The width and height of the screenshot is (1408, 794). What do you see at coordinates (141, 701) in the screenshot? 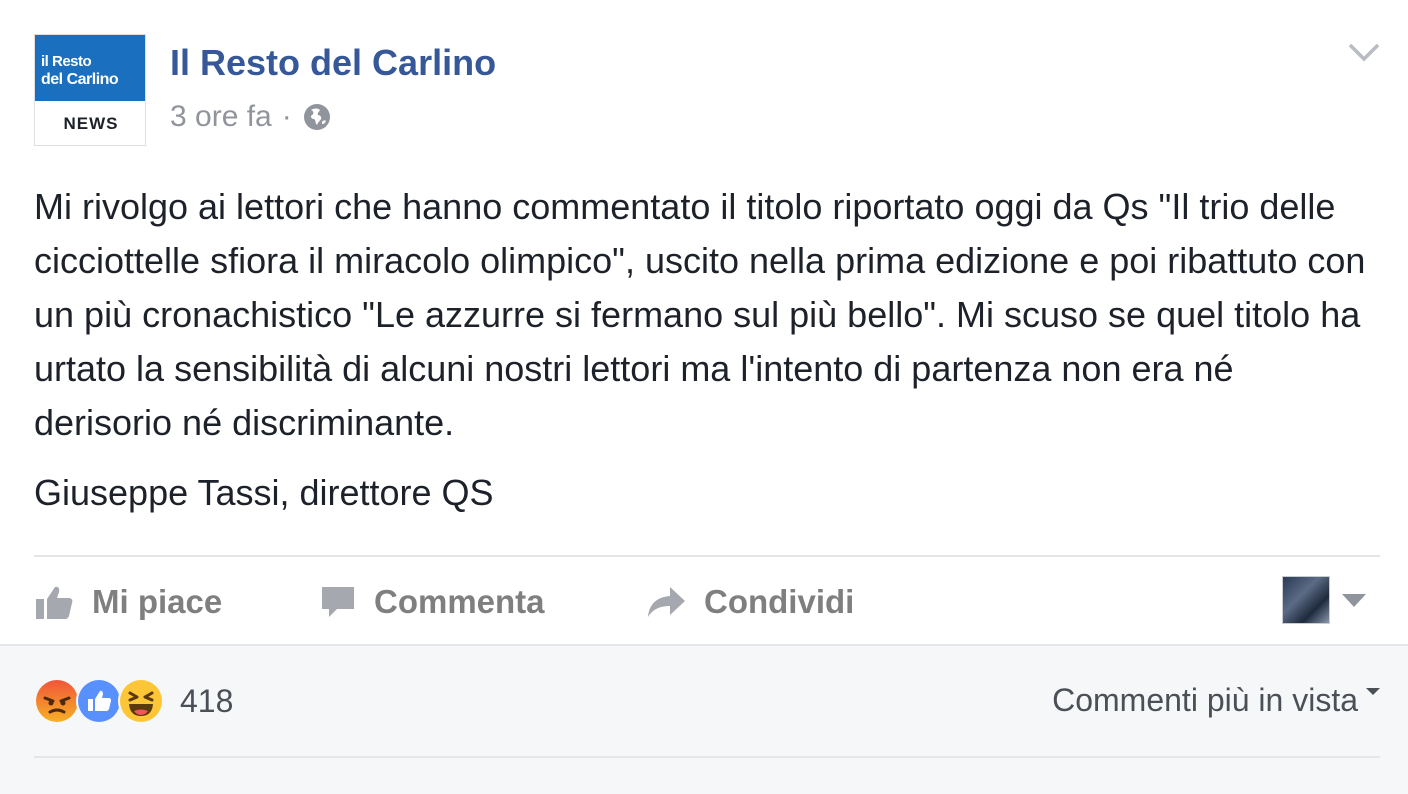
I see `haha-reaction-icon` at bounding box center [141, 701].